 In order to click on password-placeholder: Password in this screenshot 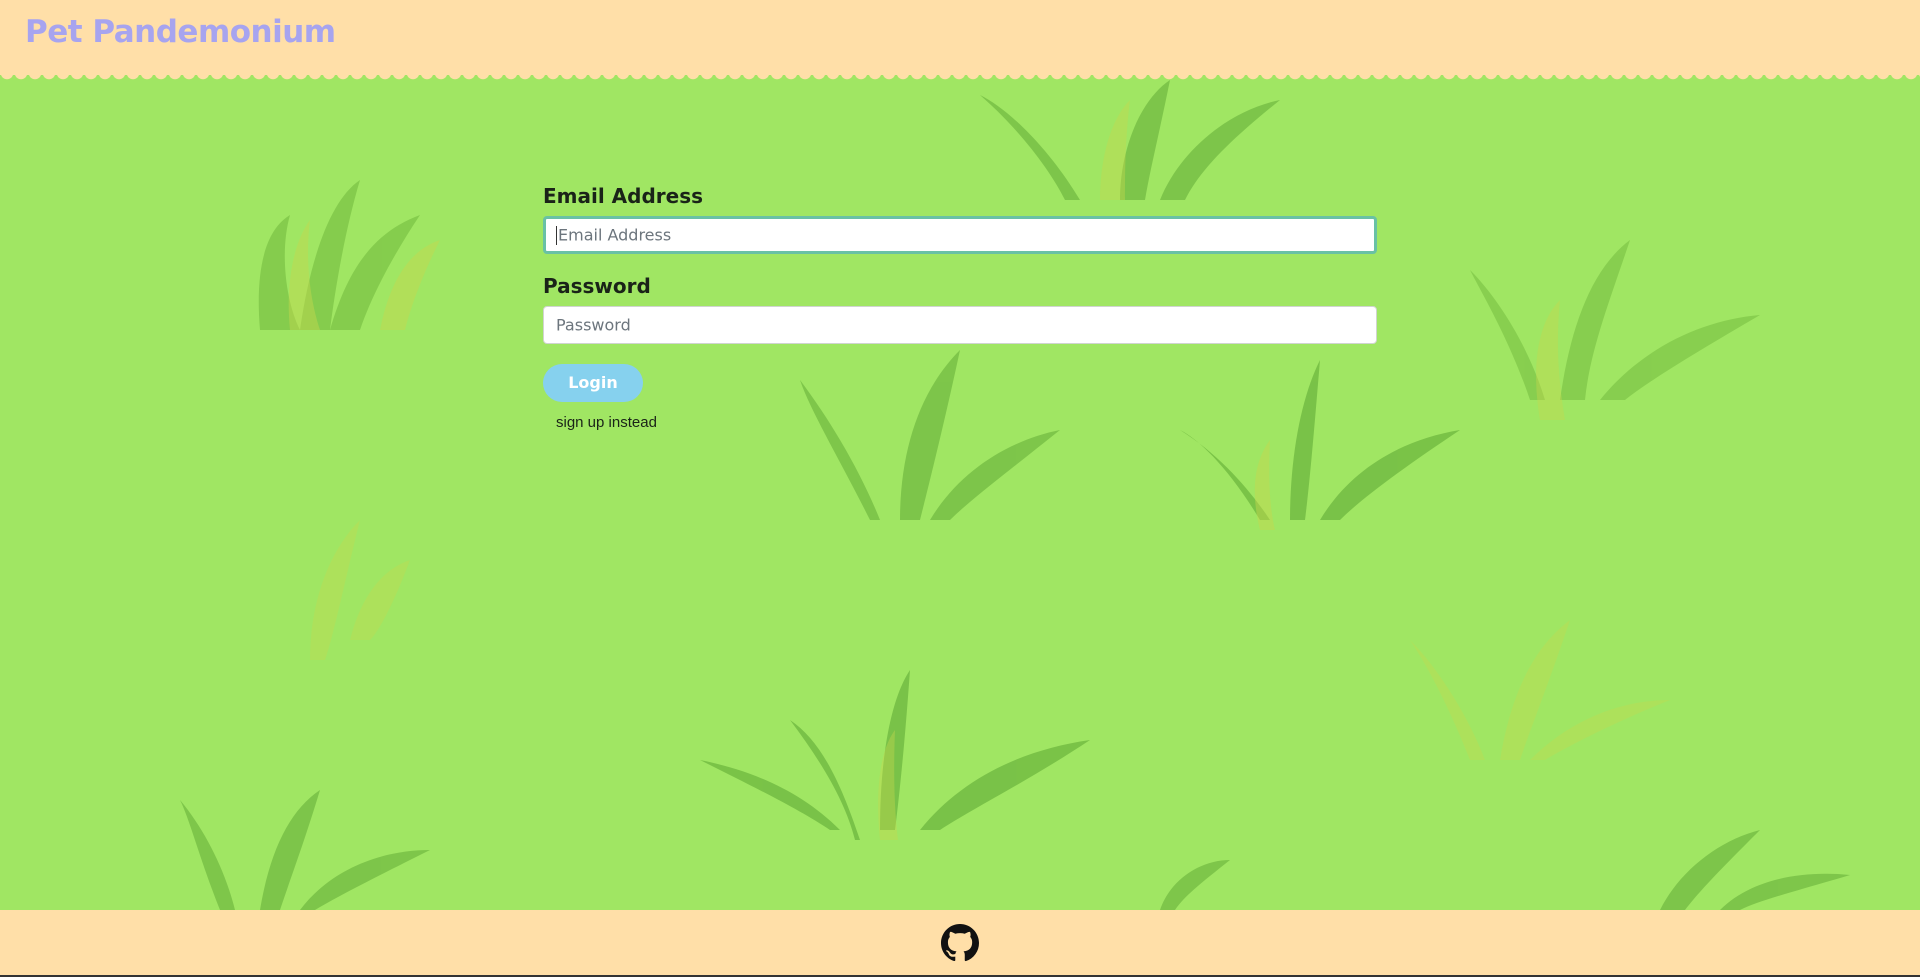, I will do `click(593, 325)`.